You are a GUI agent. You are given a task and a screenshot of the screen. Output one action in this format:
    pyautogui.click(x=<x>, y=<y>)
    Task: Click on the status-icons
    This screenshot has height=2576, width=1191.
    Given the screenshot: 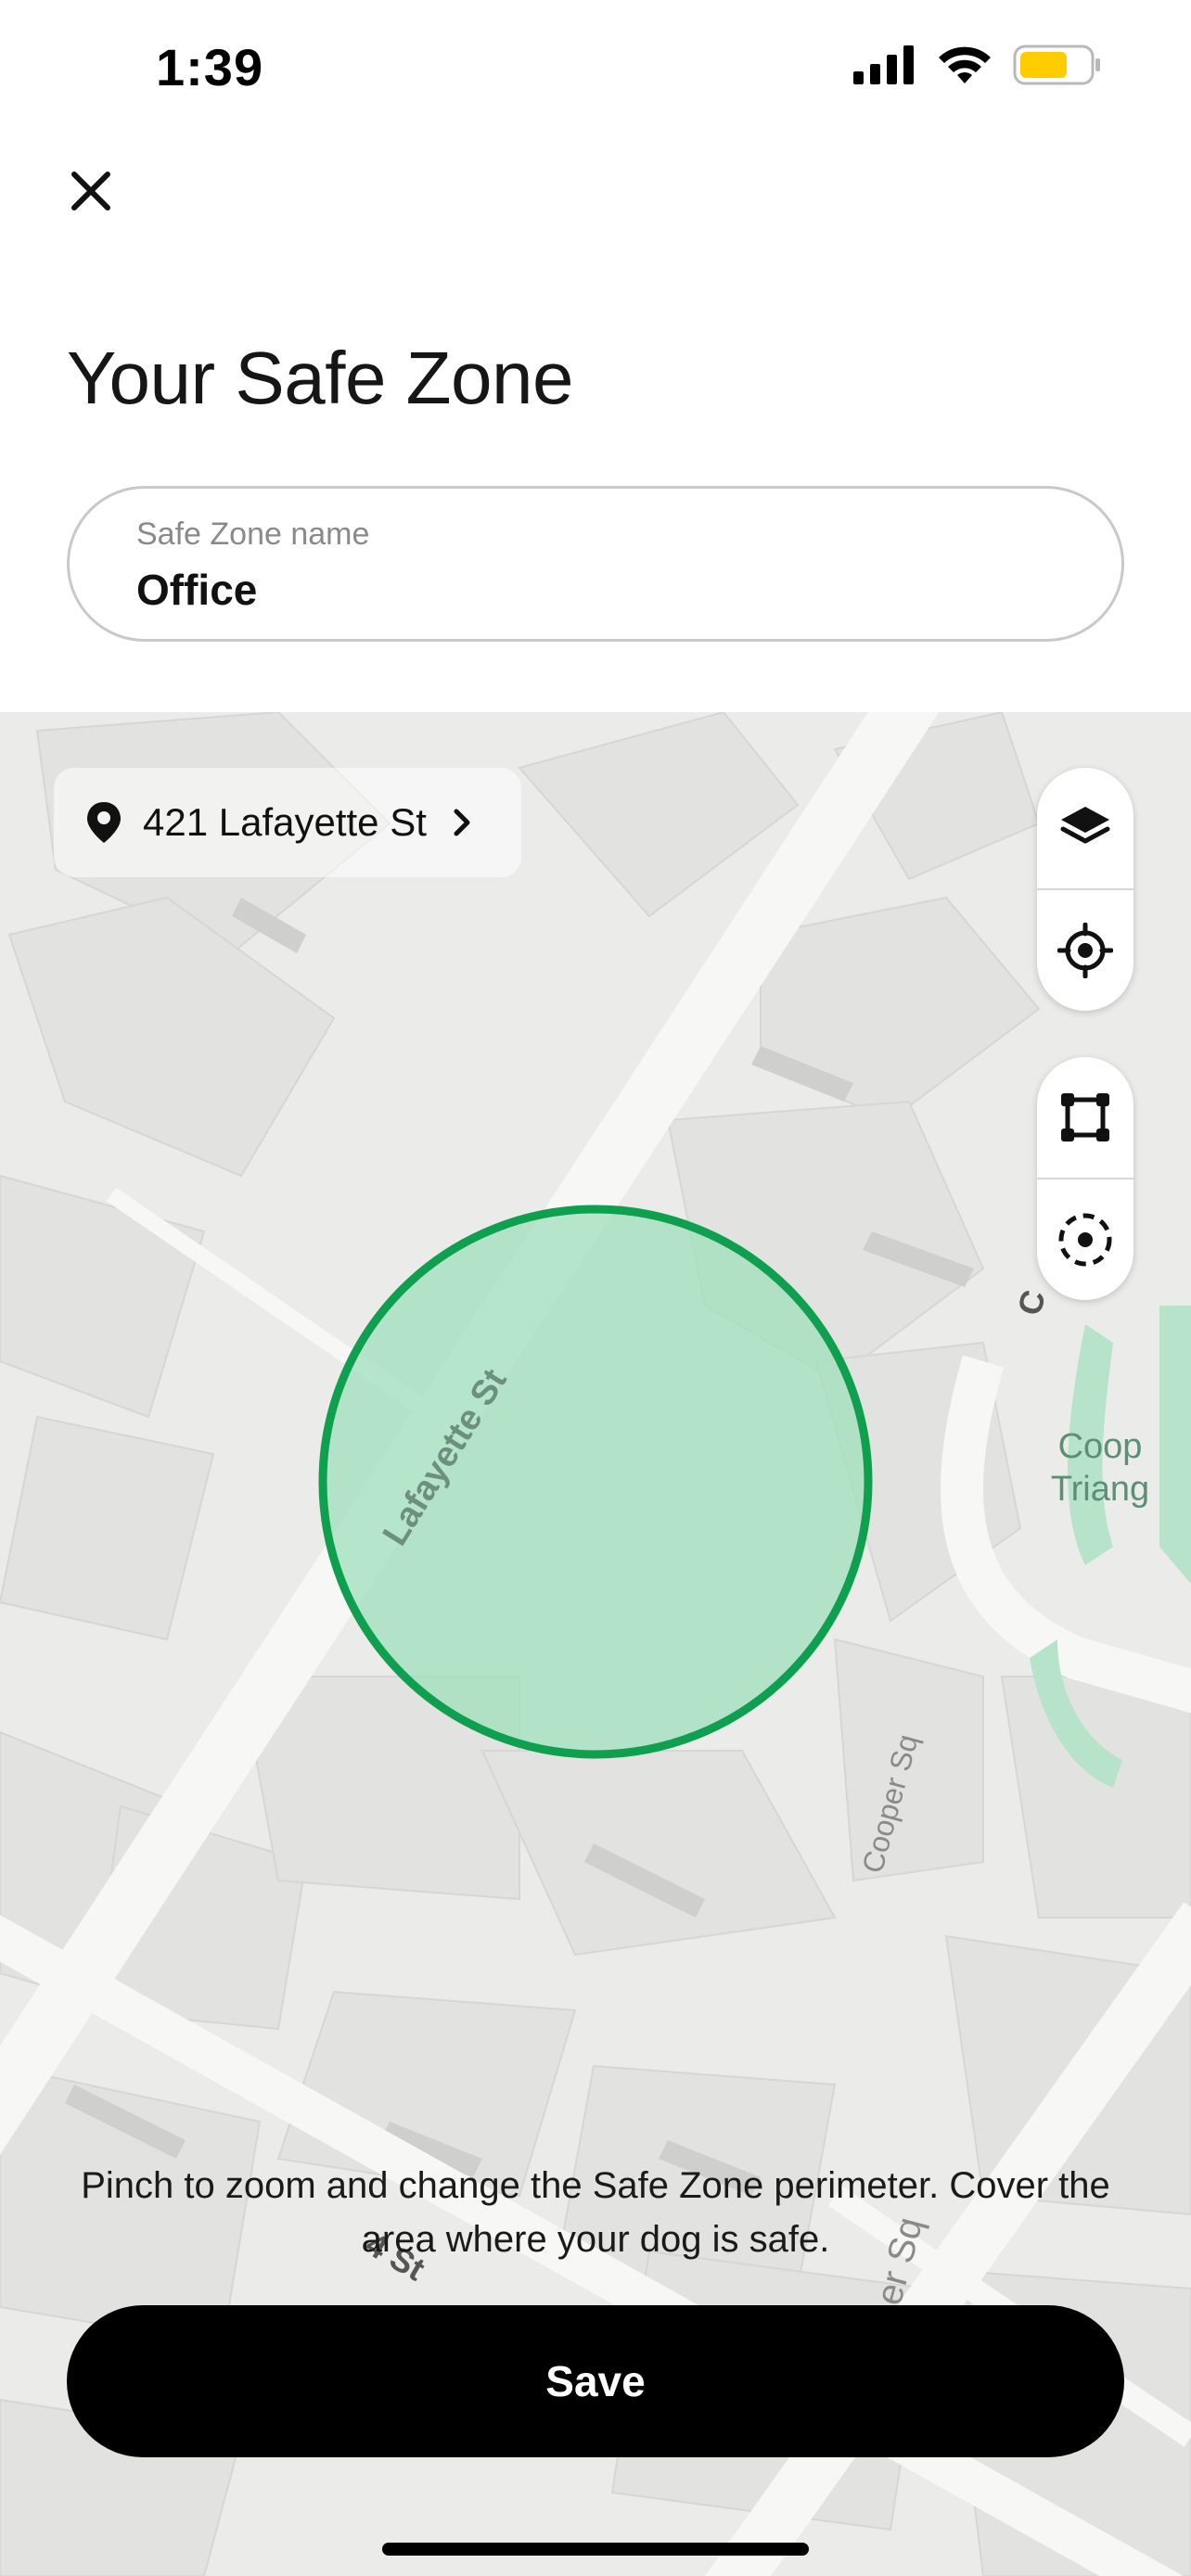 What is the action you would take?
    pyautogui.click(x=977, y=65)
    